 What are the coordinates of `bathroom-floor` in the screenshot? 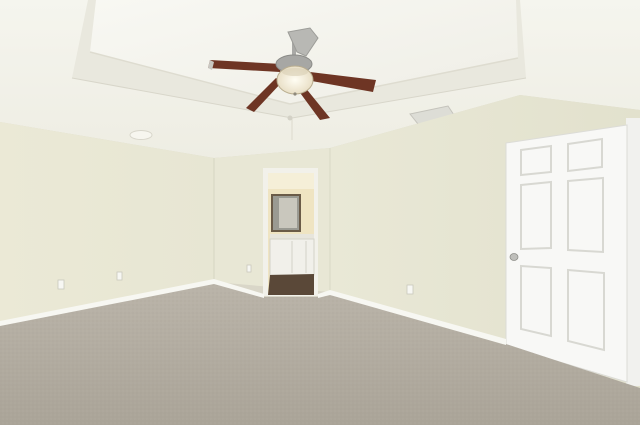 It's located at (291, 284).